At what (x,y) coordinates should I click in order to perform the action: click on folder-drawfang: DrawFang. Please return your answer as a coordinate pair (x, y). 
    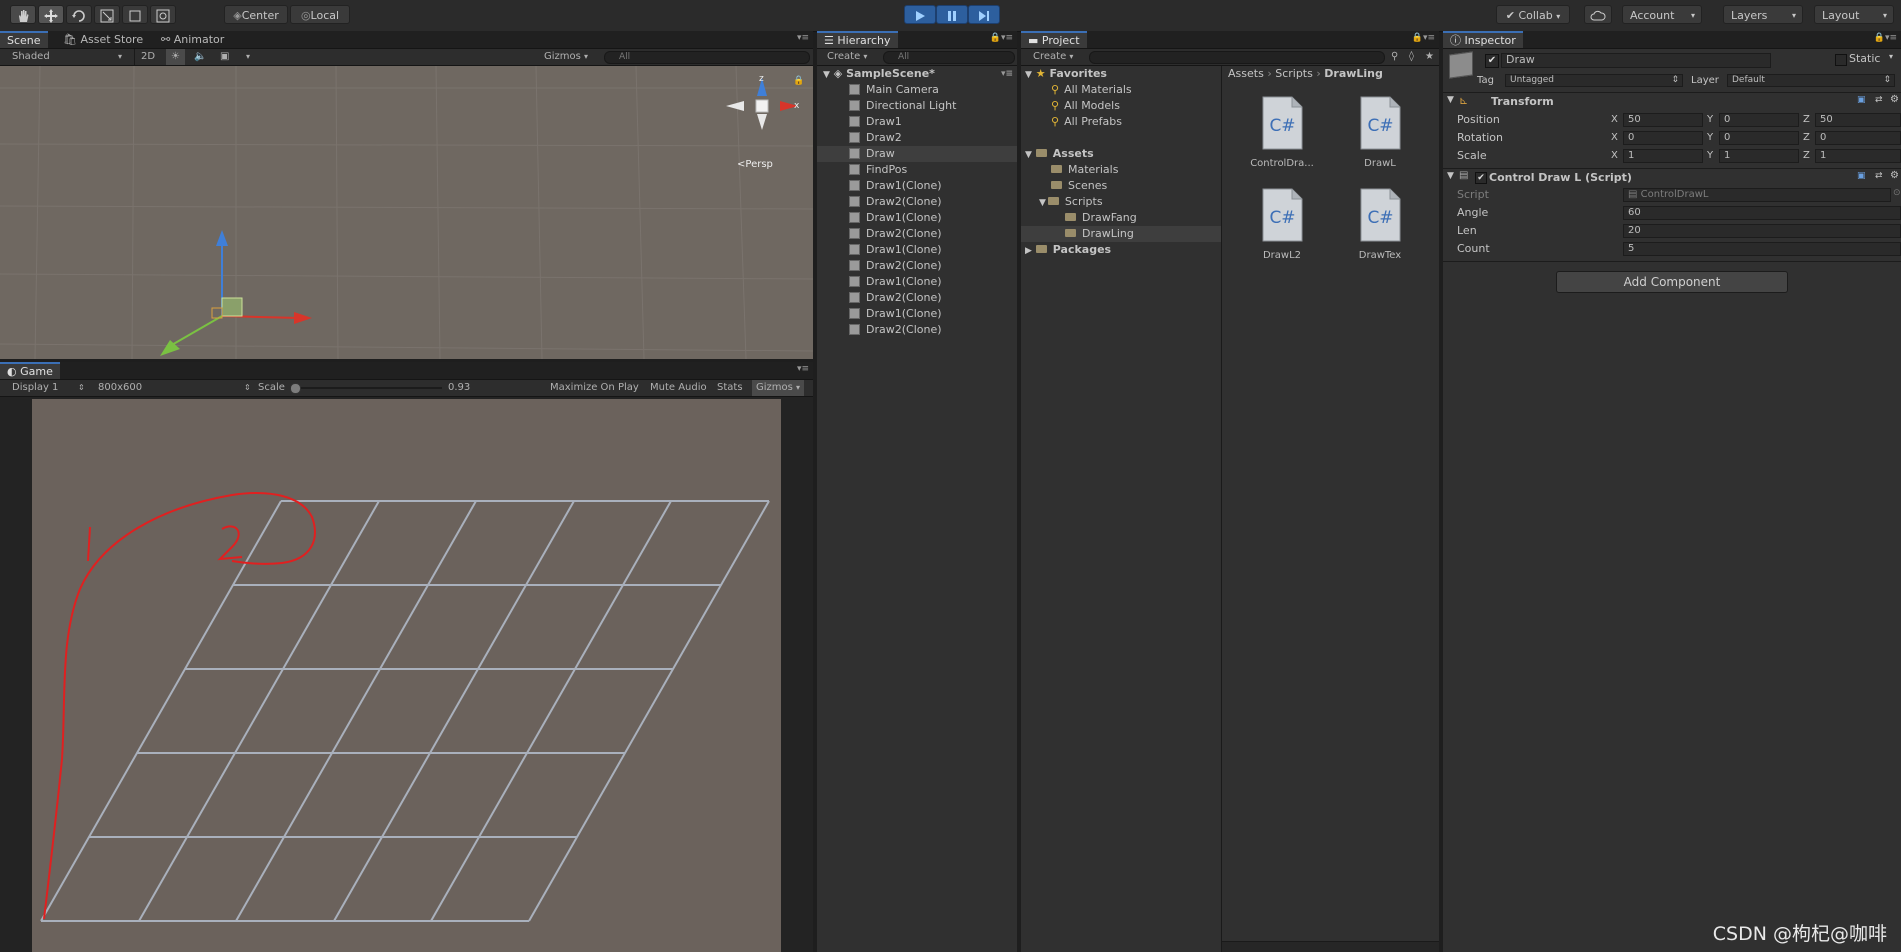
    Looking at the image, I should click on (1101, 218).